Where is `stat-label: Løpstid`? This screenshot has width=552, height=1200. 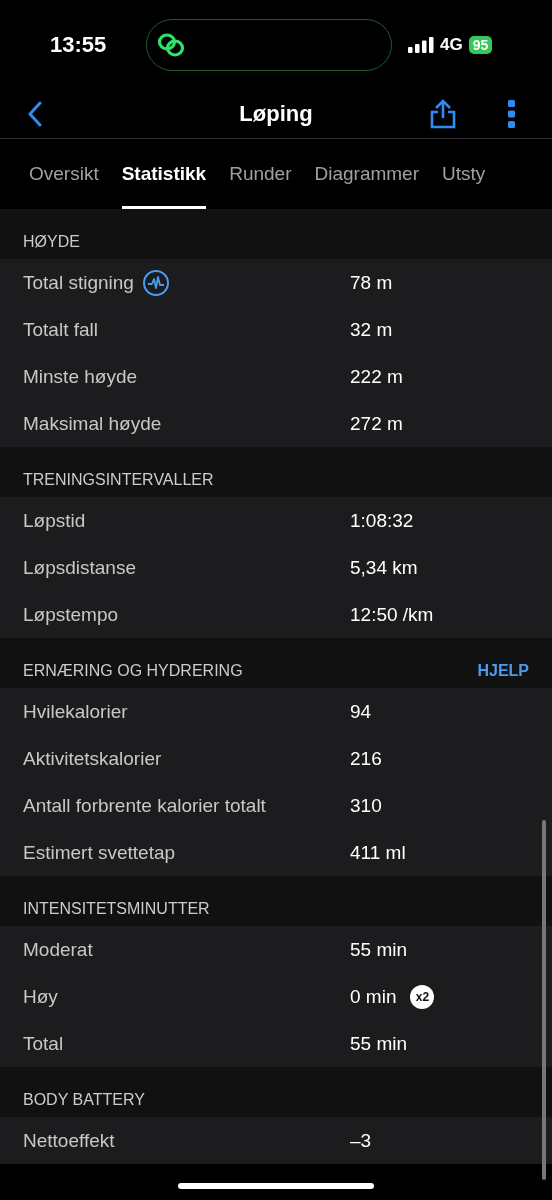
stat-label: Løpstid is located at coordinates (54, 520).